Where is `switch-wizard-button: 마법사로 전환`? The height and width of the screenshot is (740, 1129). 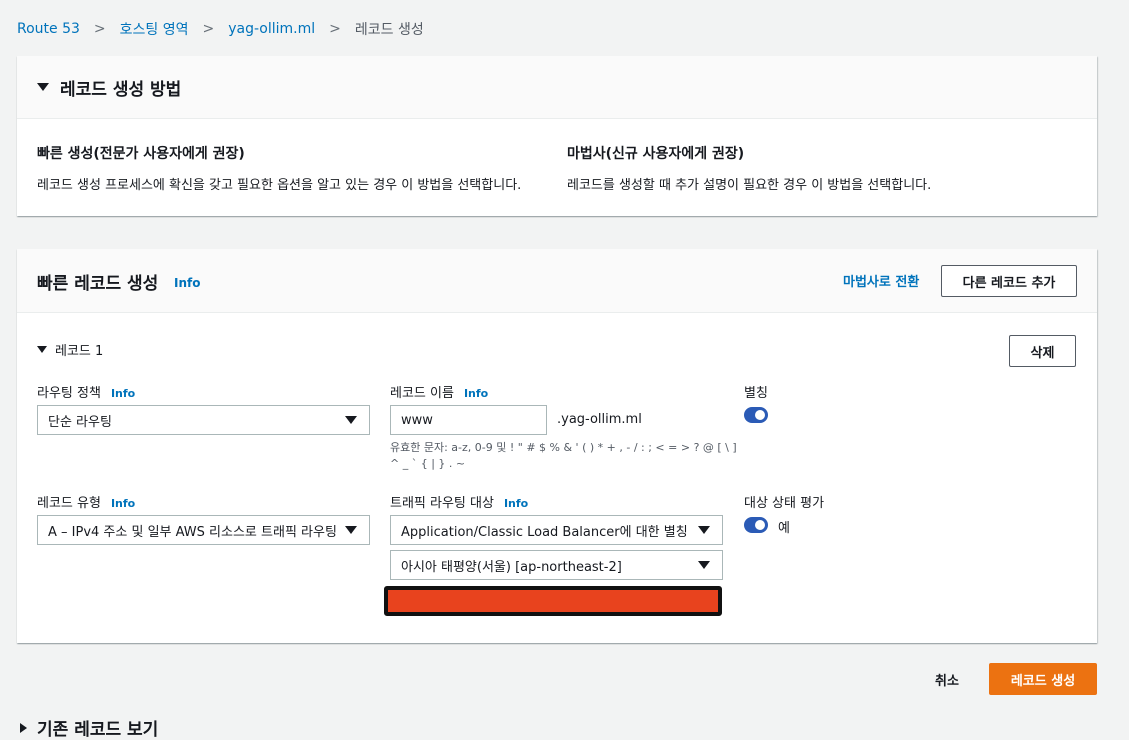 switch-wizard-button: 마법사로 전환 is located at coordinates (881, 280).